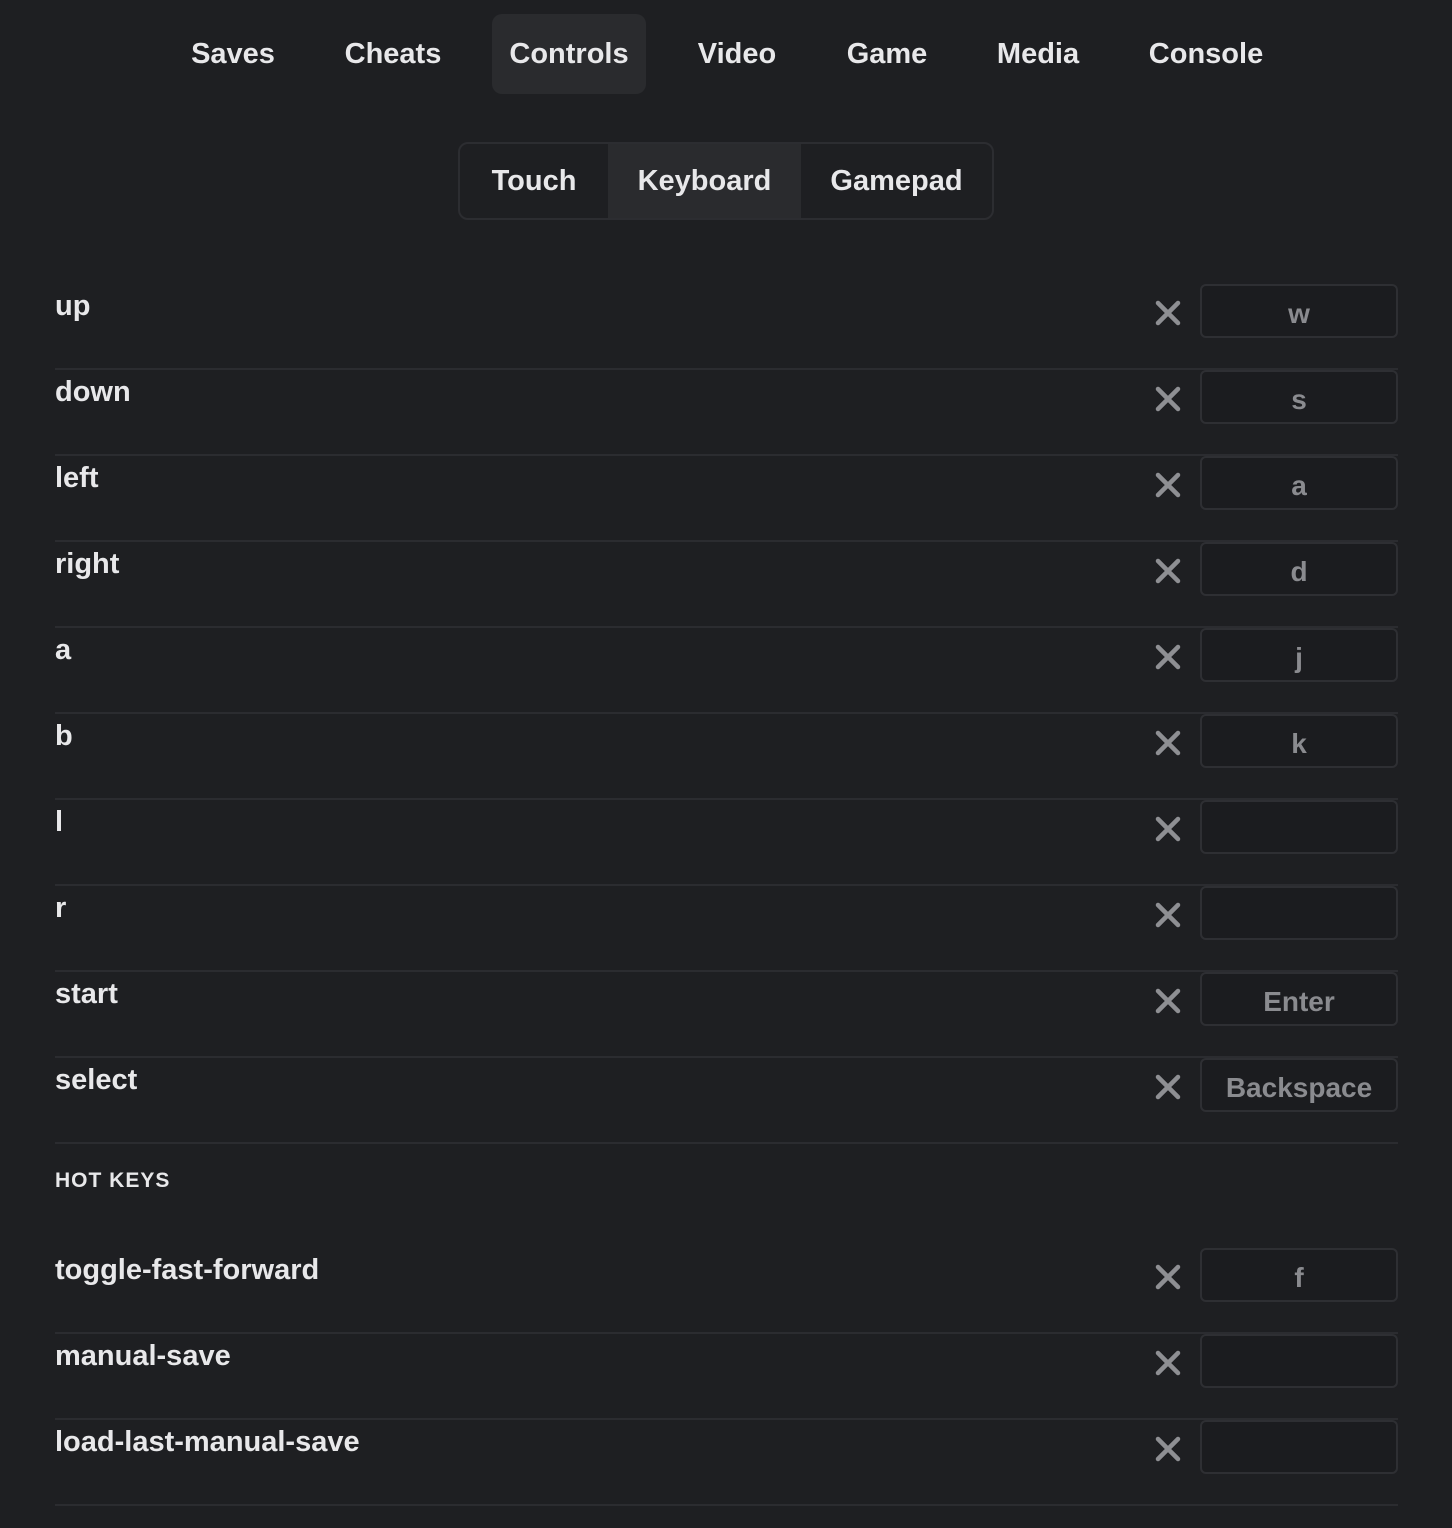  I want to click on binding-label: down, so click(93, 392).